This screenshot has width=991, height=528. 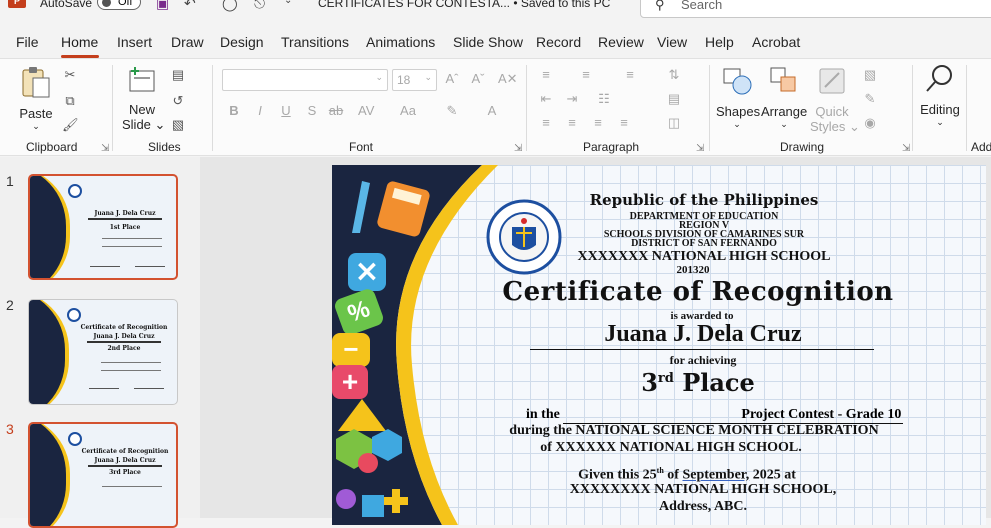 I want to click on tab-record: Record, so click(x=558, y=42).